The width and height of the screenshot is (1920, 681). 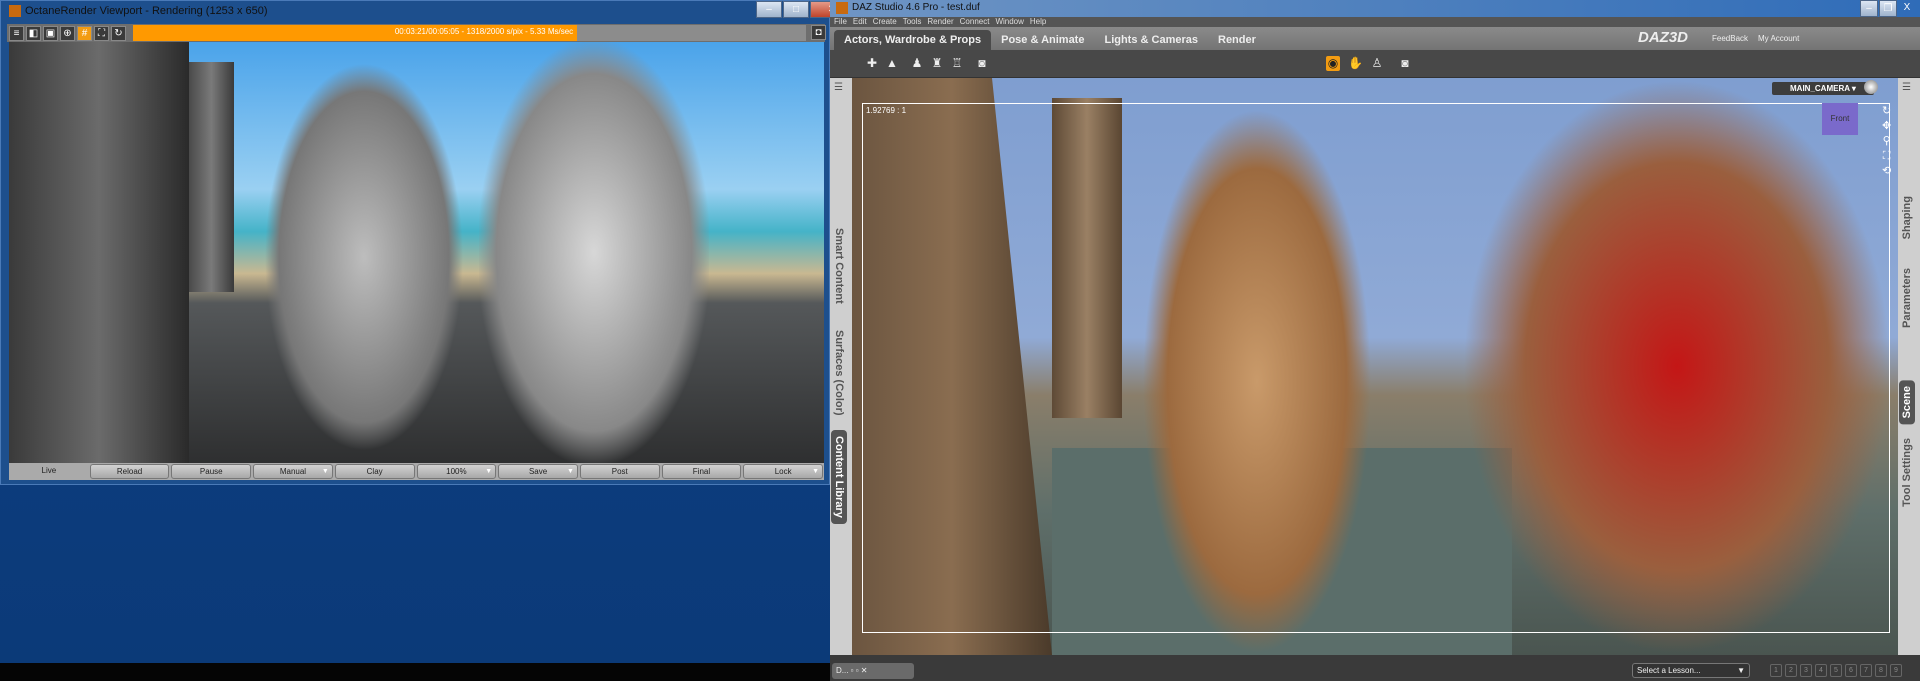 What do you see at coordinates (101, 33) in the screenshot?
I see `fit-icon: ⛶` at bounding box center [101, 33].